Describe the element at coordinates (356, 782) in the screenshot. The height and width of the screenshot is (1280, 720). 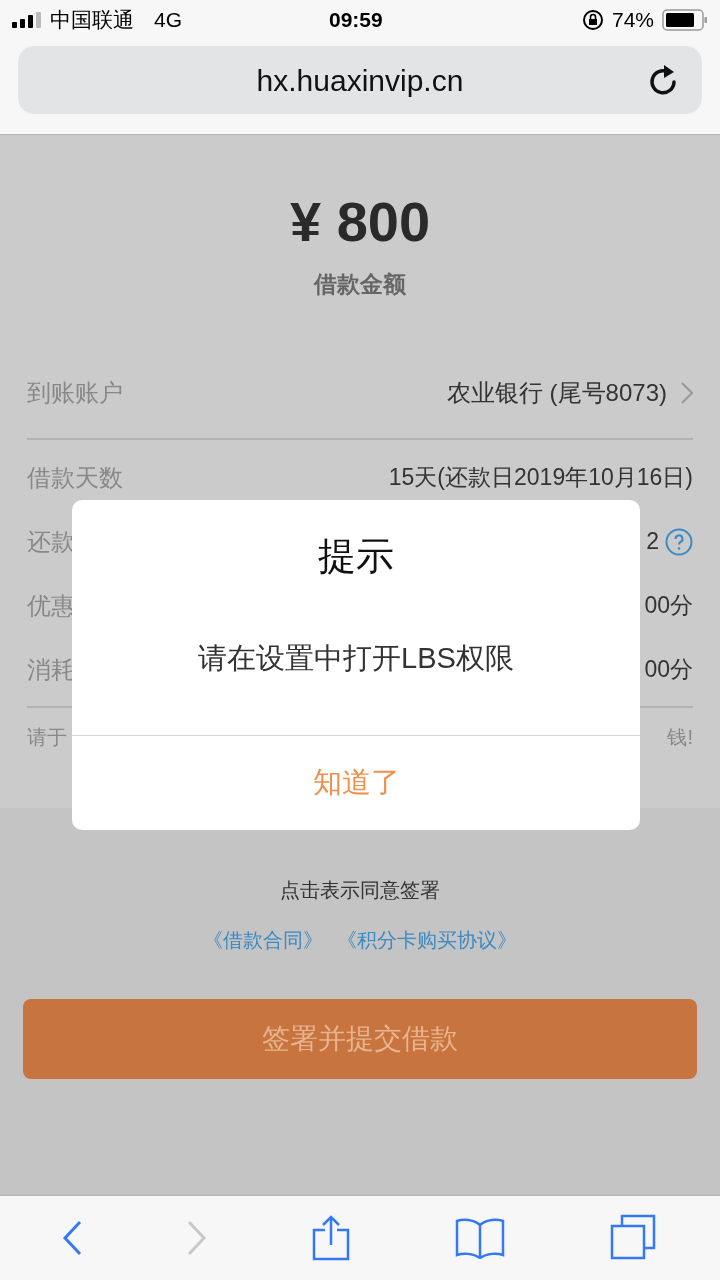
I see `dialog-ok-button: 知道了` at that location.